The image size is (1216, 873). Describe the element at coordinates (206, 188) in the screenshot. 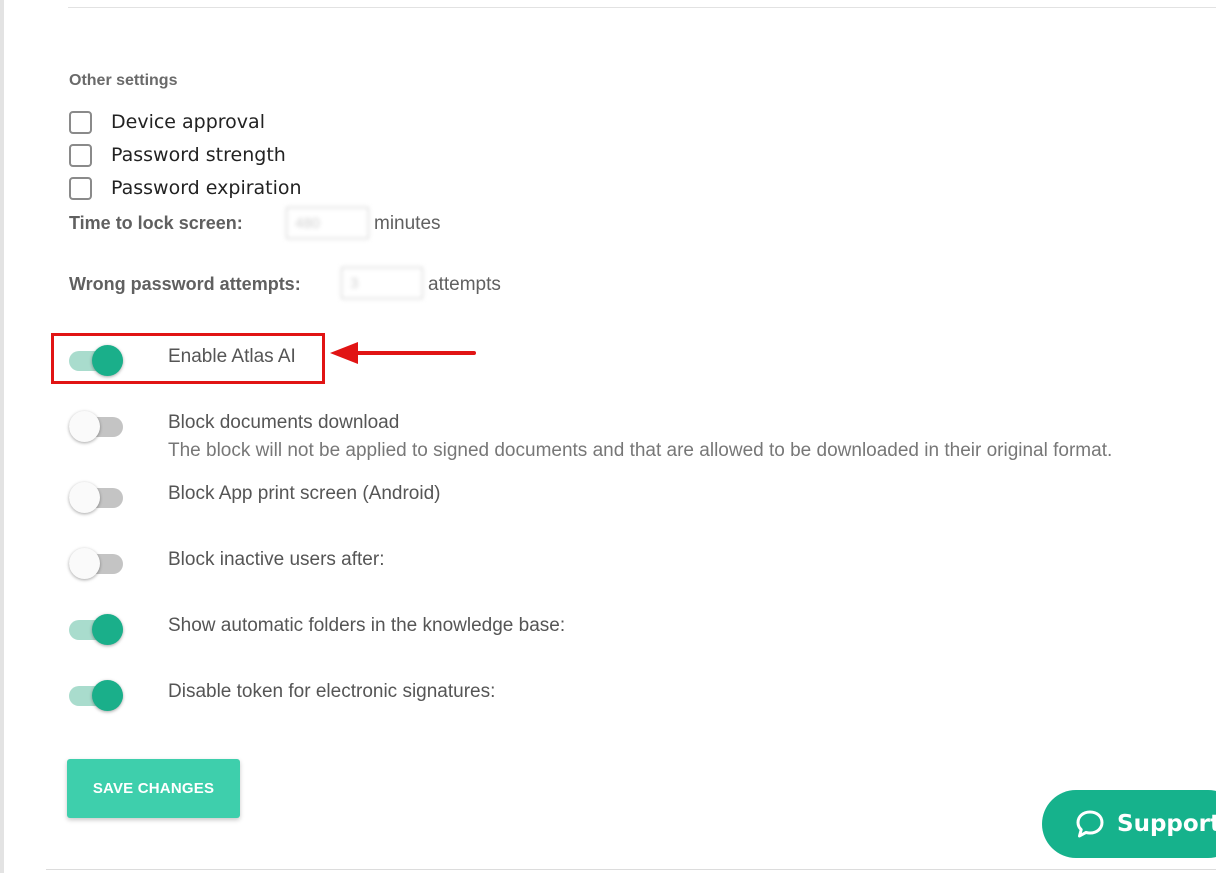

I see `password-expiration-label: Password expiration` at that location.